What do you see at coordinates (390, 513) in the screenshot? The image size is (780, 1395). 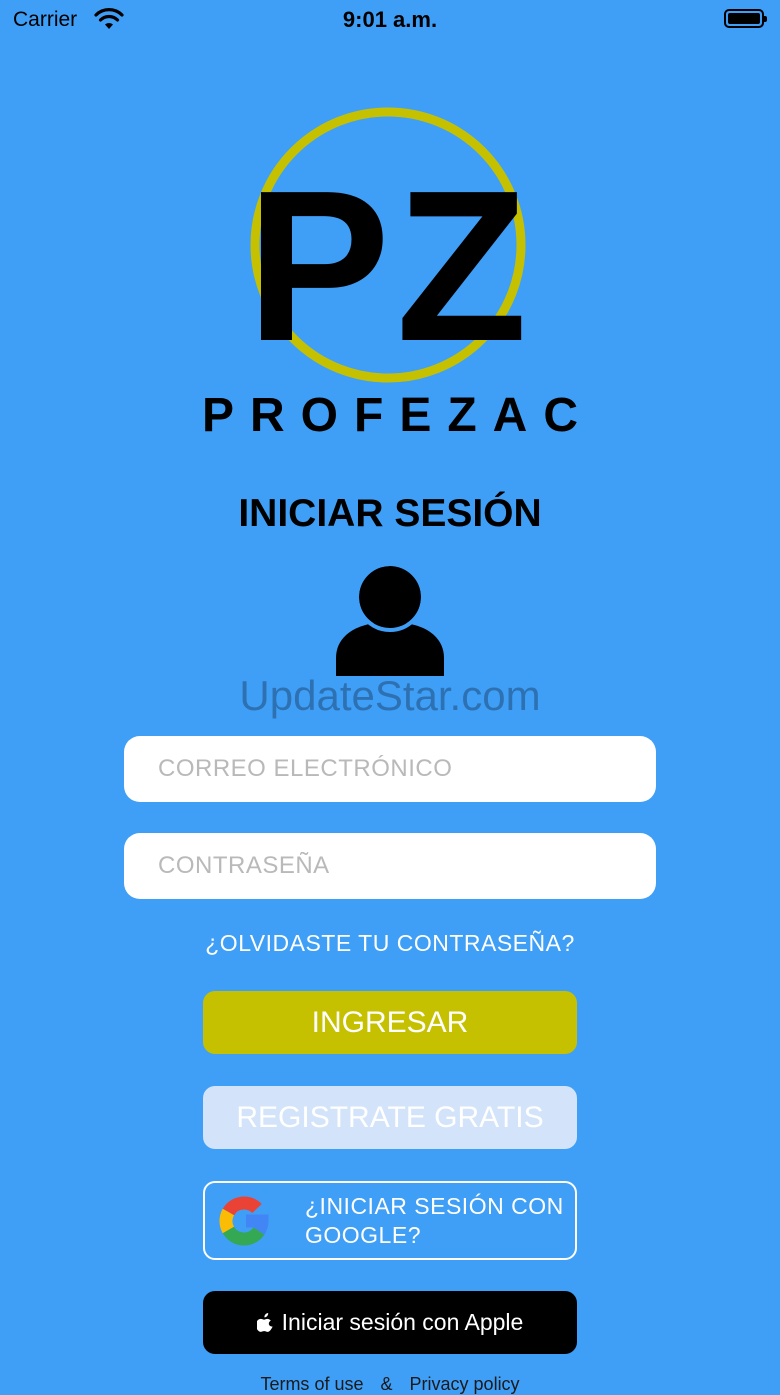 I see `page-title: INICIAR SESIÓN` at bounding box center [390, 513].